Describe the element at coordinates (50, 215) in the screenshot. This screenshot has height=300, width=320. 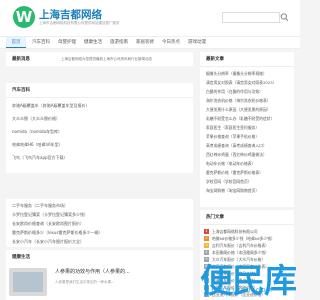
I see `list-item: 卡罗拉登记簿案（卡罗拉登记簿案多少钱）` at that location.